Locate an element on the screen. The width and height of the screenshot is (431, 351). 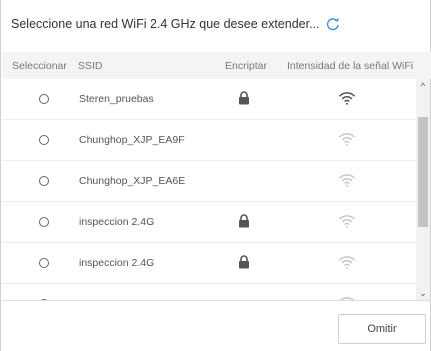
network-ssid: Chunghop_XJP_EA6E is located at coordinates (132, 181).